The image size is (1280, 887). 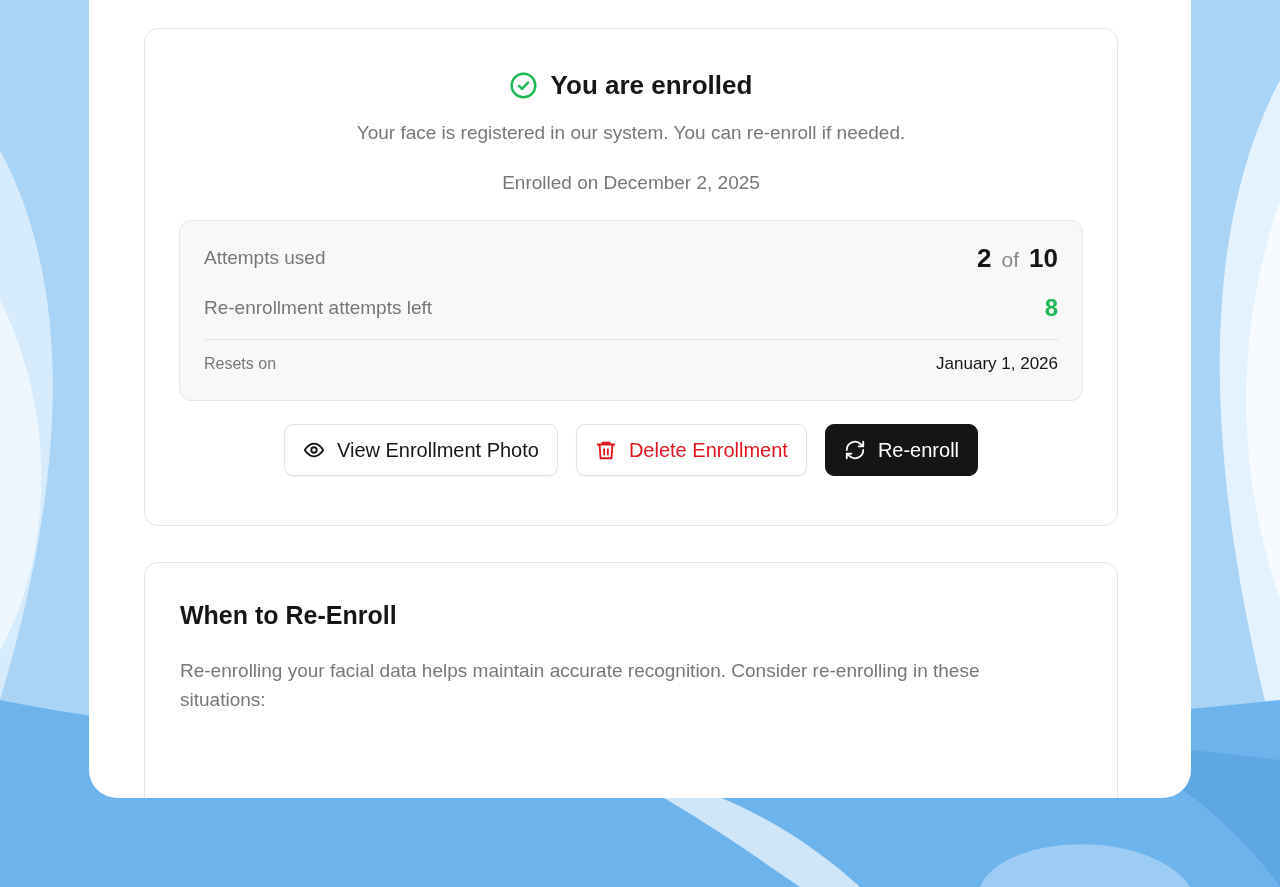 I want to click on trash-icon, so click(x=605, y=450).